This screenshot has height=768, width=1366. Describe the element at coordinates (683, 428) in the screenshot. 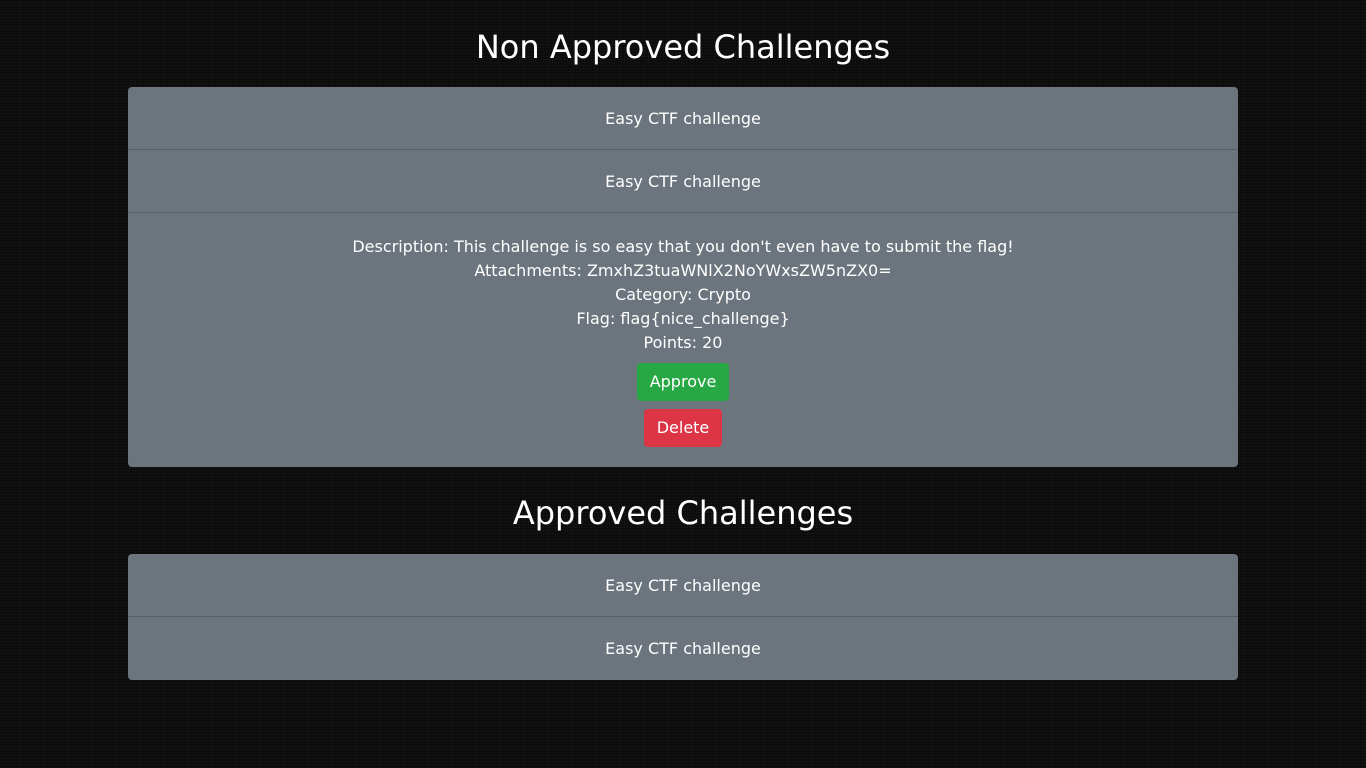

I see `delete-button: Delete` at that location.